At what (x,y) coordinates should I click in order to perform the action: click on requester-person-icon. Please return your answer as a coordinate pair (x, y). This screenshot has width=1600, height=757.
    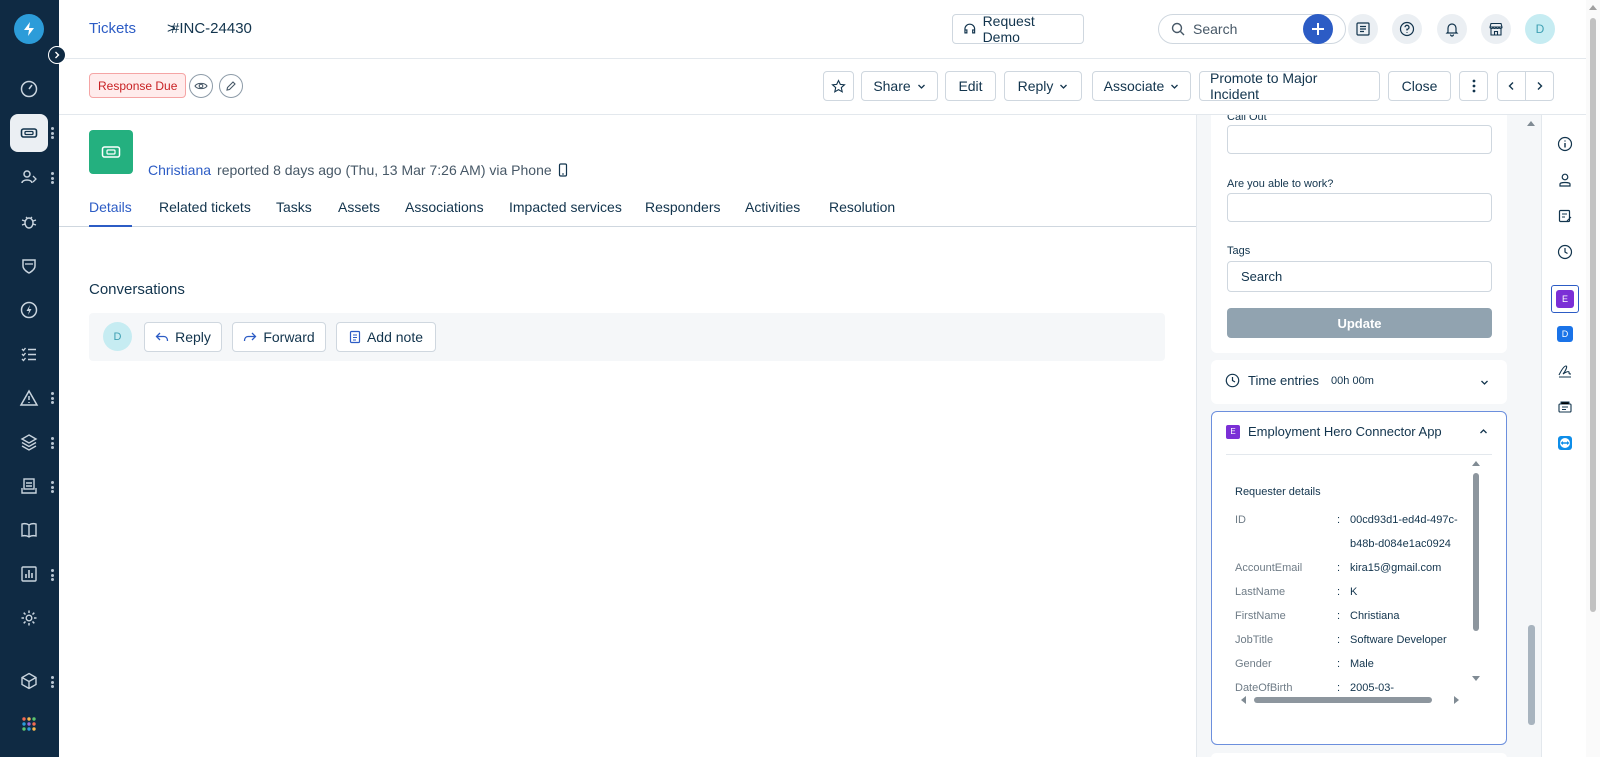
    Looking at the image, I should click on (1565, 180).